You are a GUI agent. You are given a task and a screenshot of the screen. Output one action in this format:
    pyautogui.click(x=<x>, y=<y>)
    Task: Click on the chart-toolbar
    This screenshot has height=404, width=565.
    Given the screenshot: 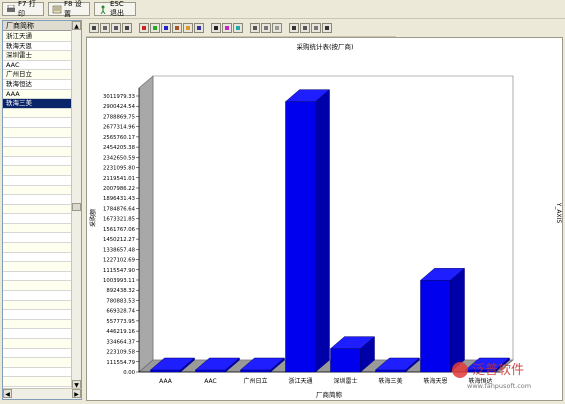 What is the action you would take?
    pyautogui.click(x=241, y=28)
    